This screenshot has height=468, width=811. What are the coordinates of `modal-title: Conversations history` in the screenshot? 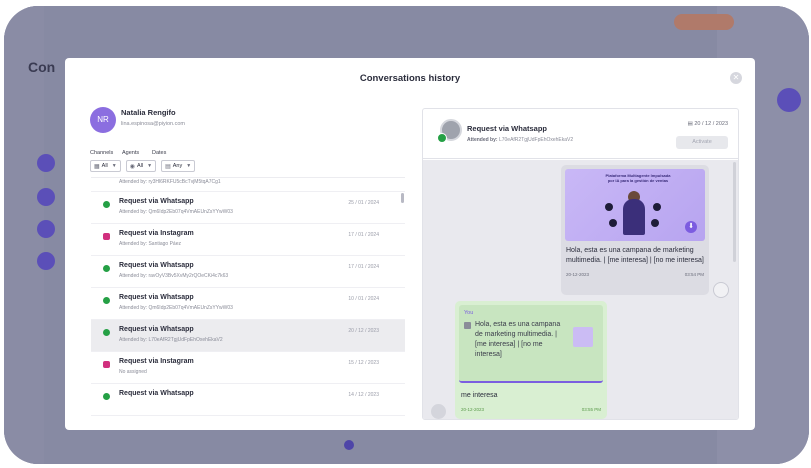 It's located at (410, 78).